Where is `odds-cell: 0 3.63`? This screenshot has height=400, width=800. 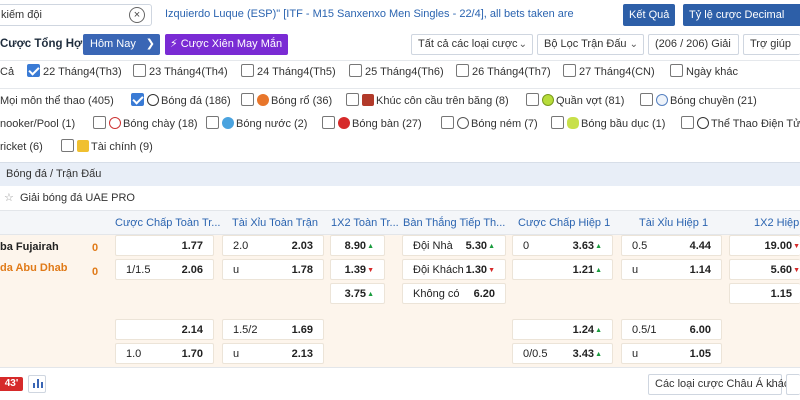
odds-cell: 0 3.63 is located at coordinates (562, 245).